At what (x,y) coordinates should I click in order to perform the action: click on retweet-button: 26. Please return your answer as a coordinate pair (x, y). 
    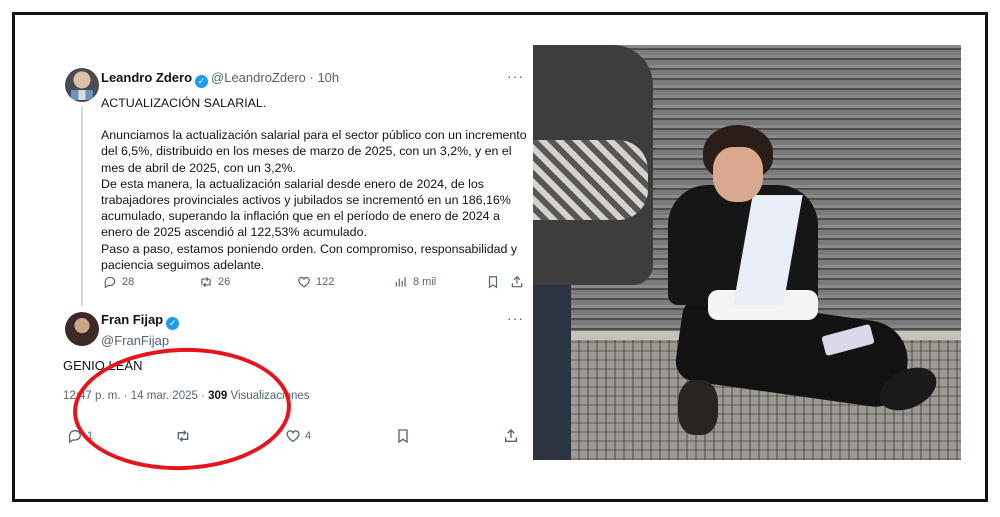
    Looking at the image, I should click on (214, 282).